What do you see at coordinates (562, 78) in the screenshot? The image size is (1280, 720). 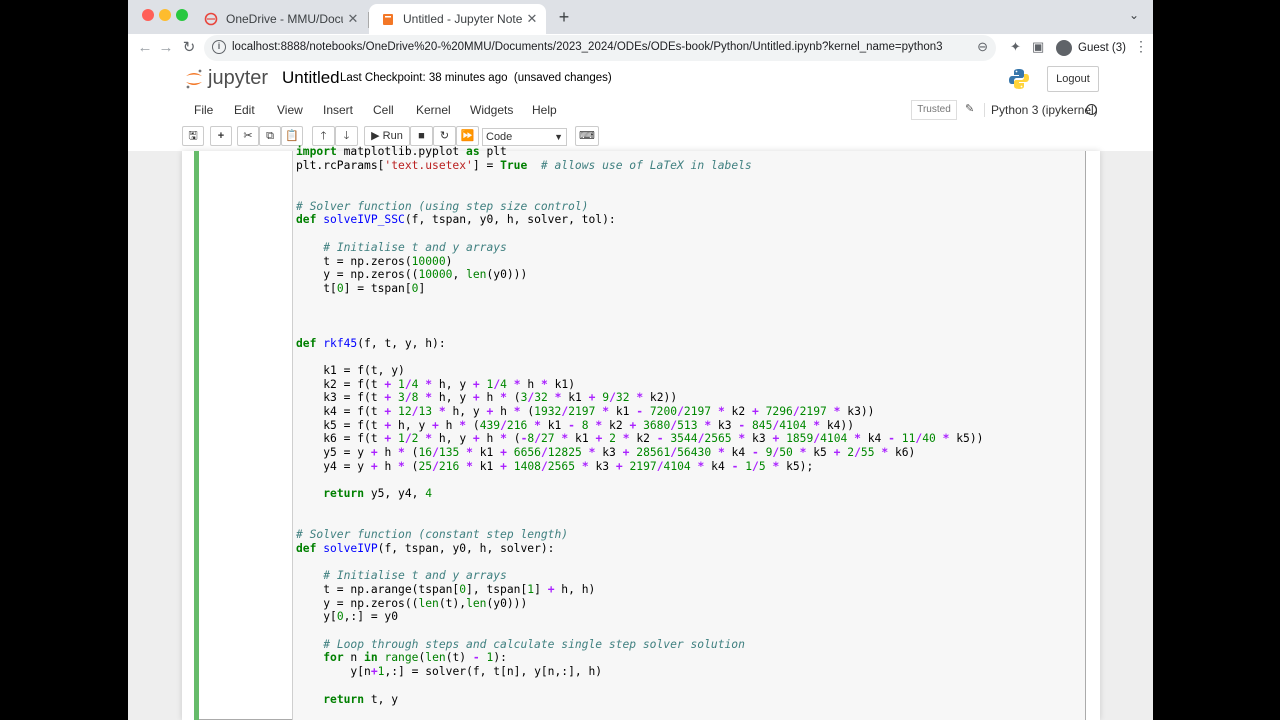 I see `save-status: (unsaved changes)` at bounding box center [562, 78].